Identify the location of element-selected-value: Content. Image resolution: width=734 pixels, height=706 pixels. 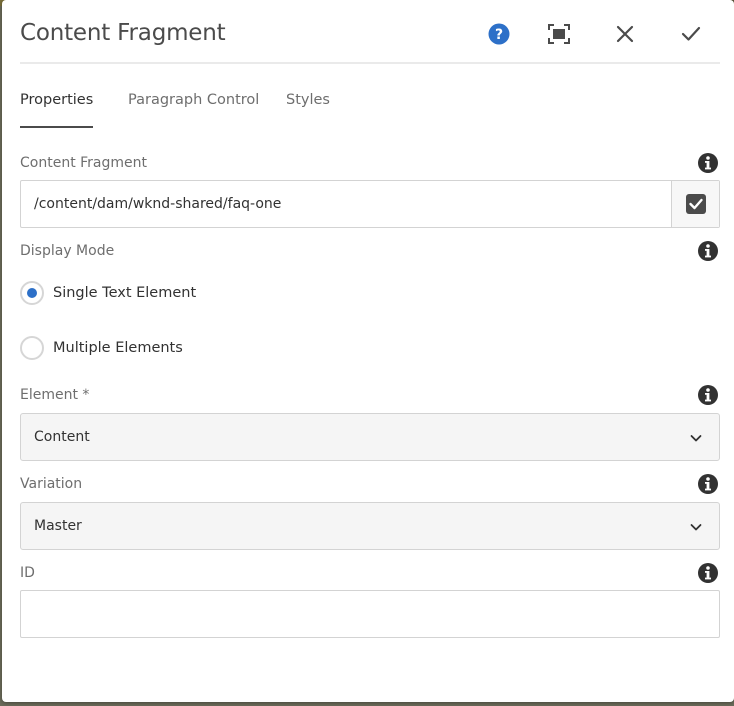
(62, 437).